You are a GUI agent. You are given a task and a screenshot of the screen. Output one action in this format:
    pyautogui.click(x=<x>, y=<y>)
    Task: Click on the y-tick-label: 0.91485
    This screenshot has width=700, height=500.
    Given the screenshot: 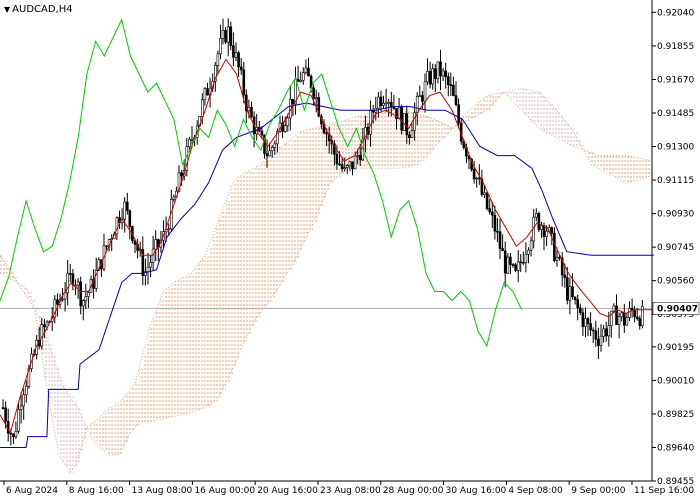 What is the action you would take?
    pyautogui.click(x=675, y=114)
    